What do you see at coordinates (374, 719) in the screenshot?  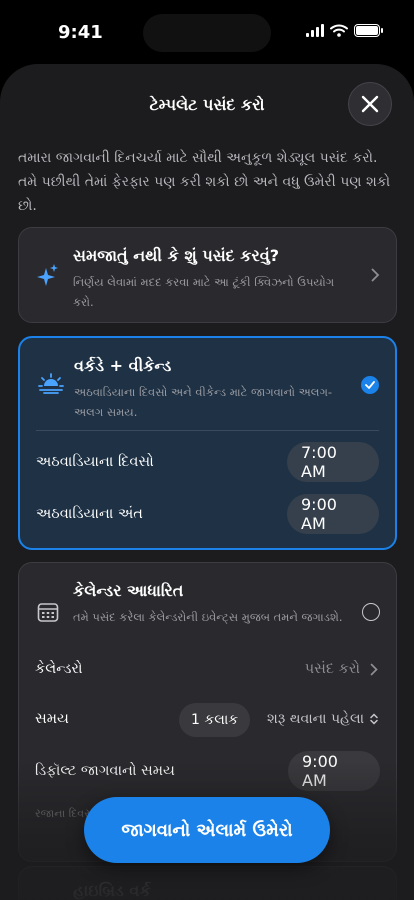 I see `chevron-up-down-icon` at bounding box center [374, 719].